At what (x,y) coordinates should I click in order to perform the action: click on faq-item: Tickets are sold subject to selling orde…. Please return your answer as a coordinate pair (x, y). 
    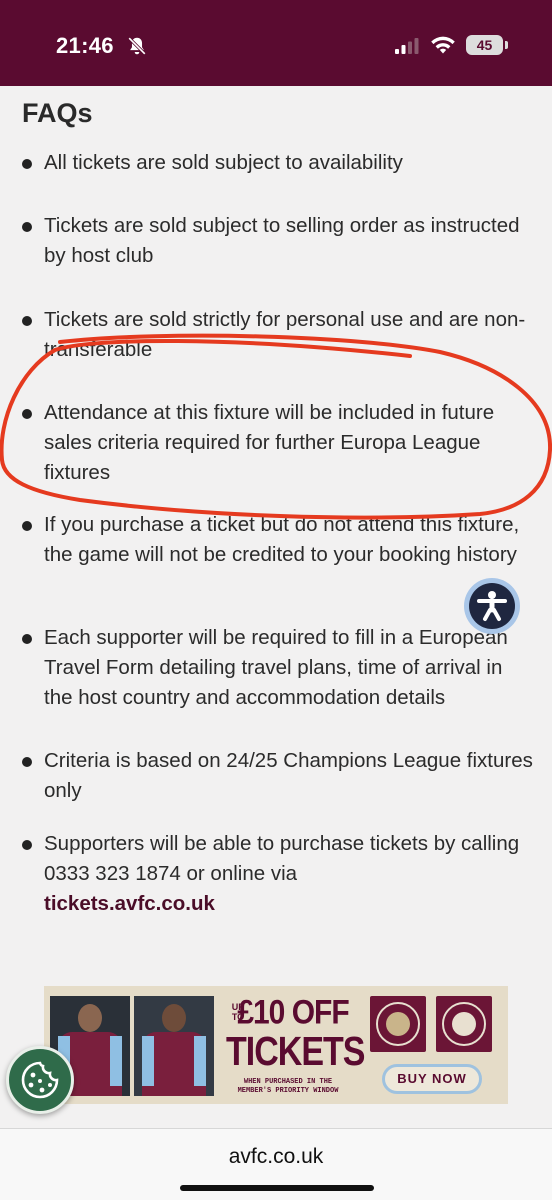
    Looking at the image, I should click on (278, 241).